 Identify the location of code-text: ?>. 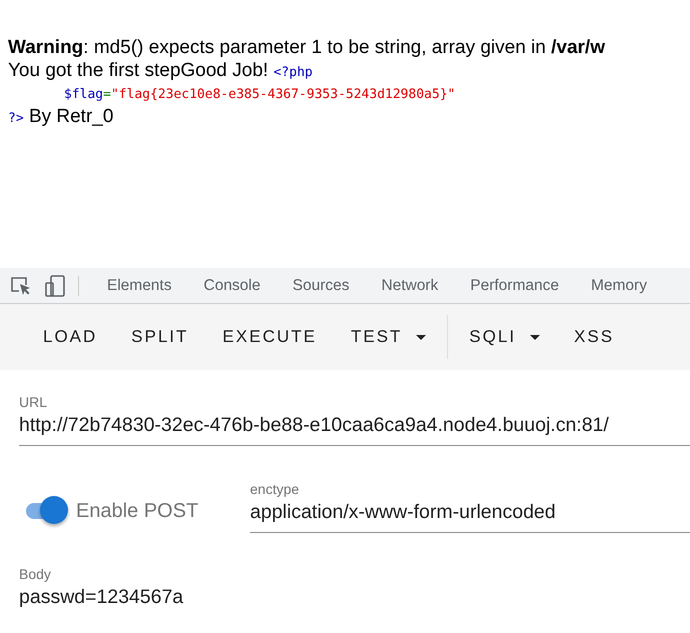
(16, 118).